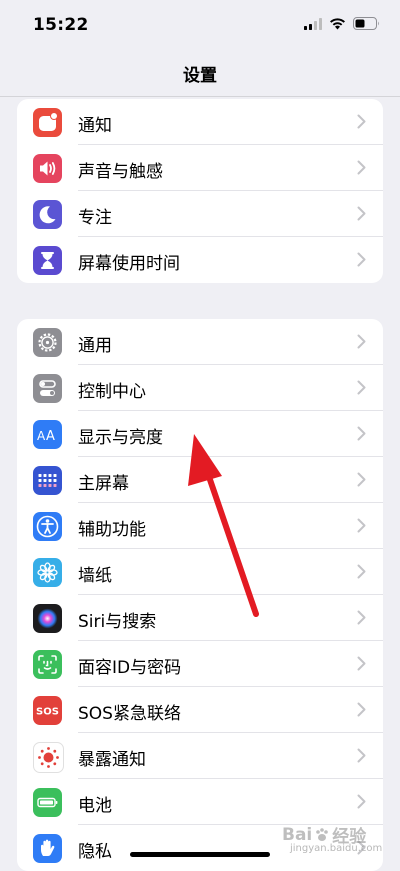 The image size is (400, 871). Describe the element at coordinates (200, 854) in the screenshot. I see `home-indicator` at that location.